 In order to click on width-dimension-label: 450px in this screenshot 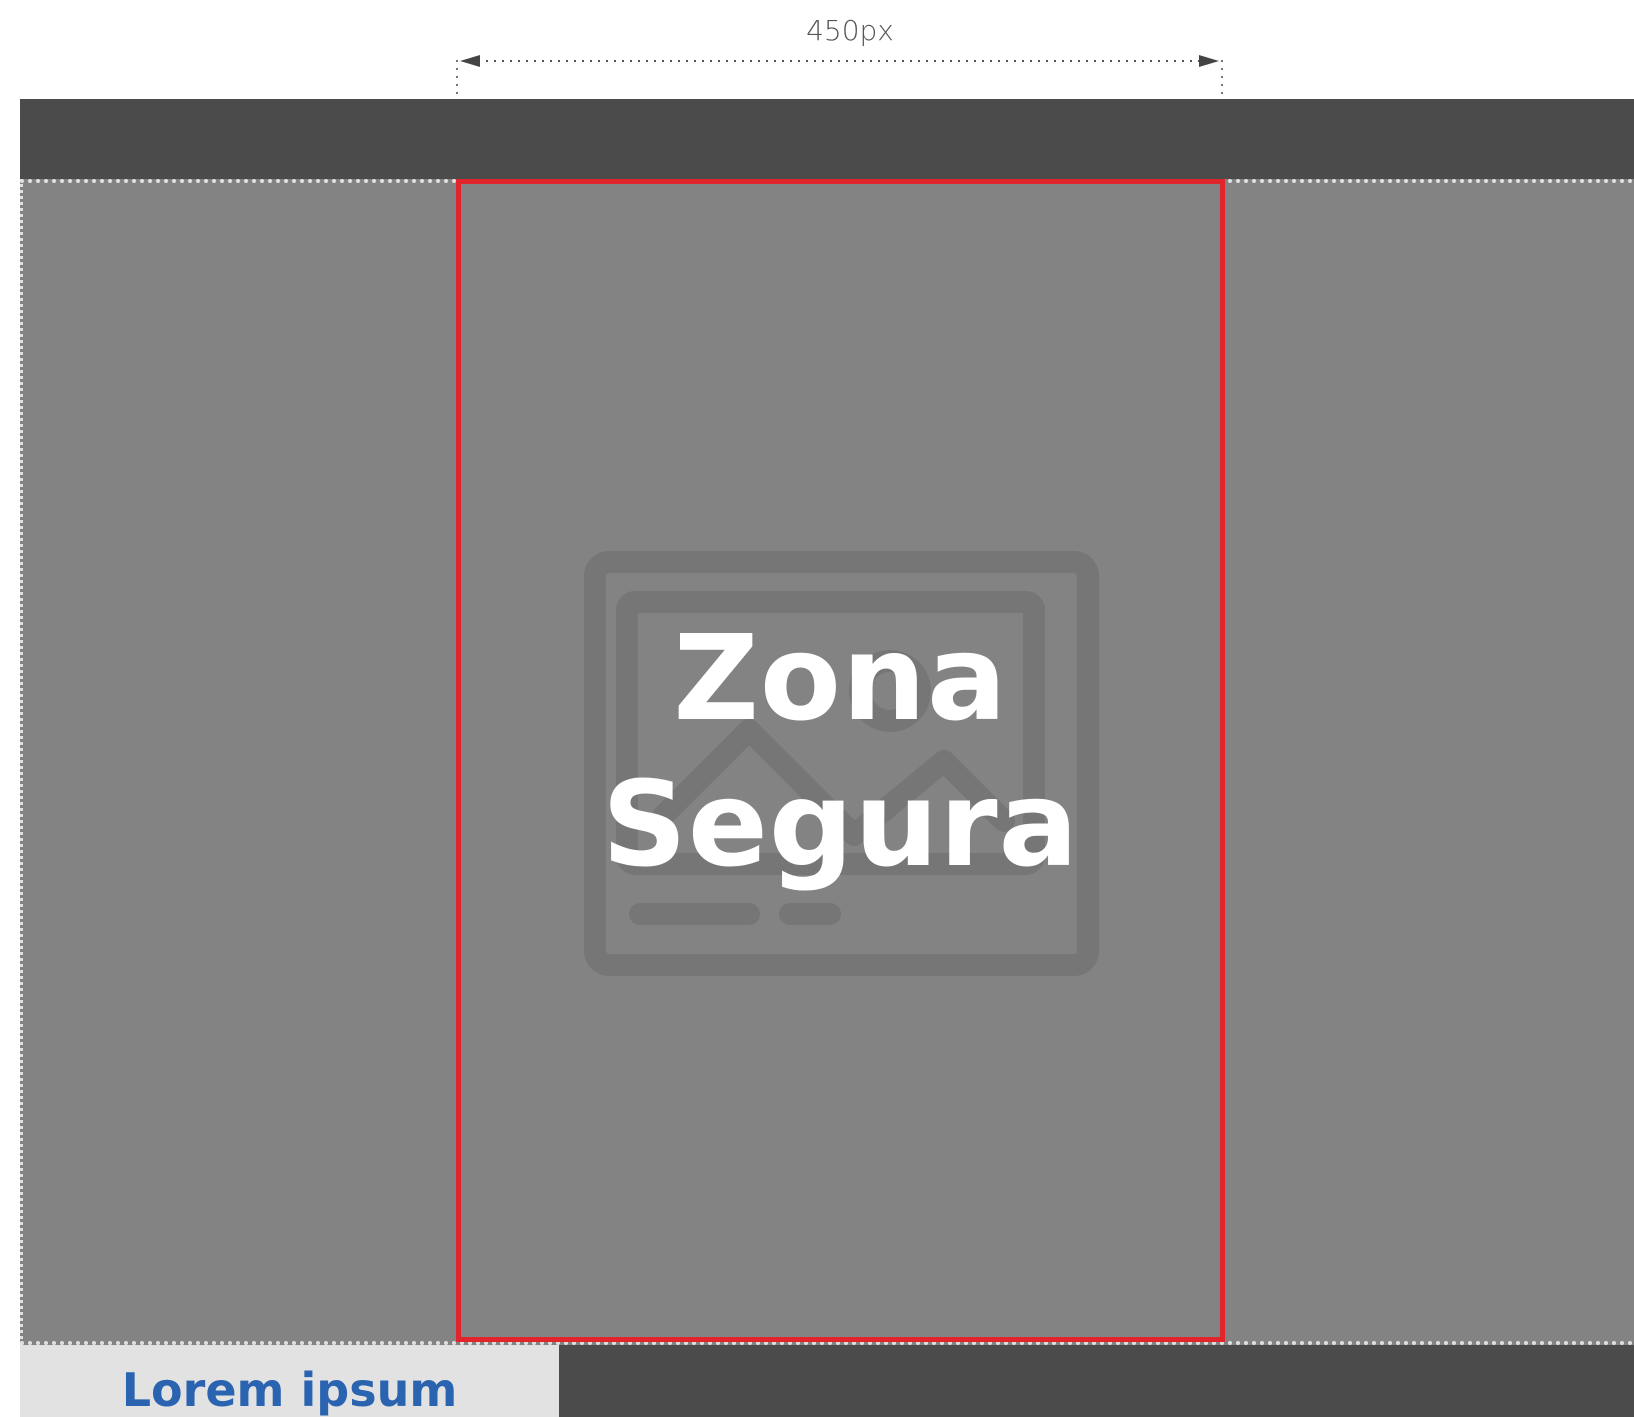, I will do `click(850, 30)`.